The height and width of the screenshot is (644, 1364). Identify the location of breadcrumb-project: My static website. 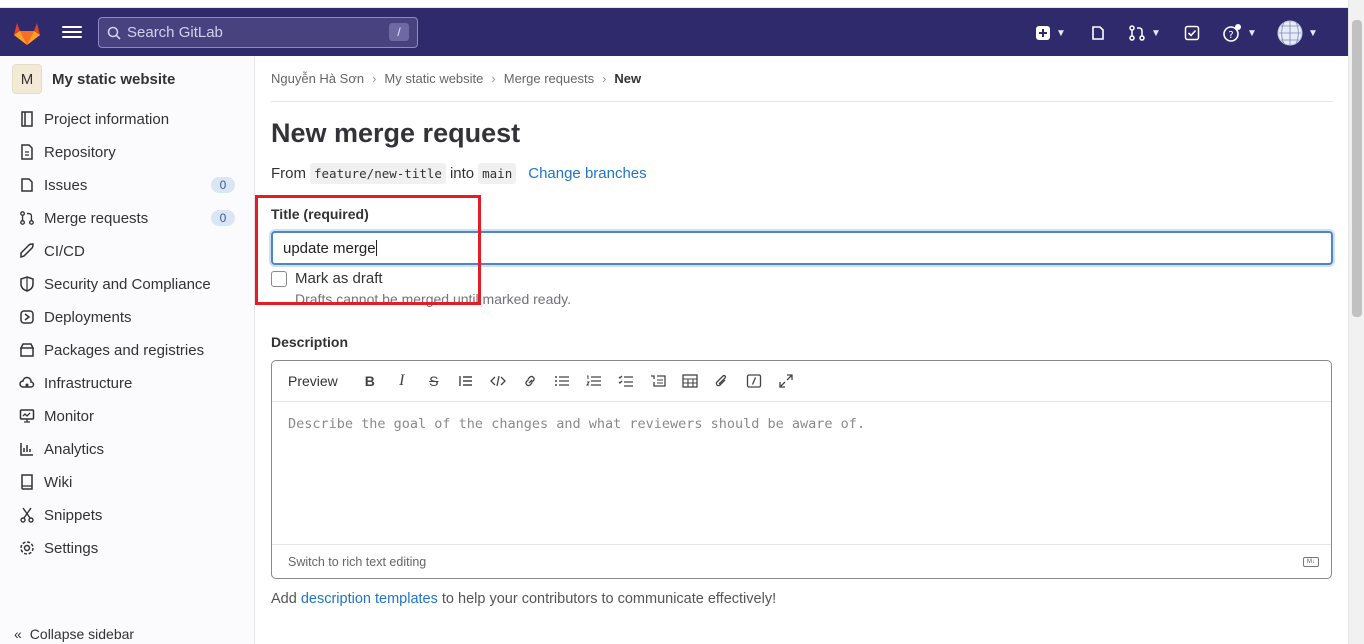
(433, 78).